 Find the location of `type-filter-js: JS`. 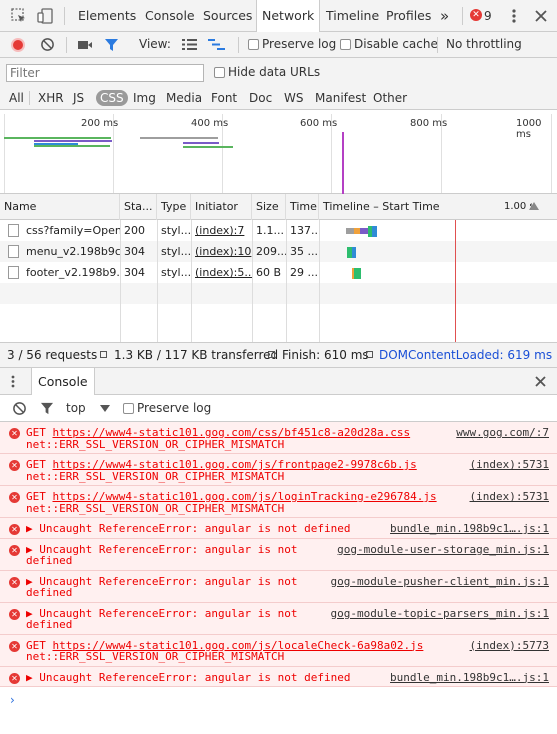

type-filter-js: JS is located at coordinates (78, 98).